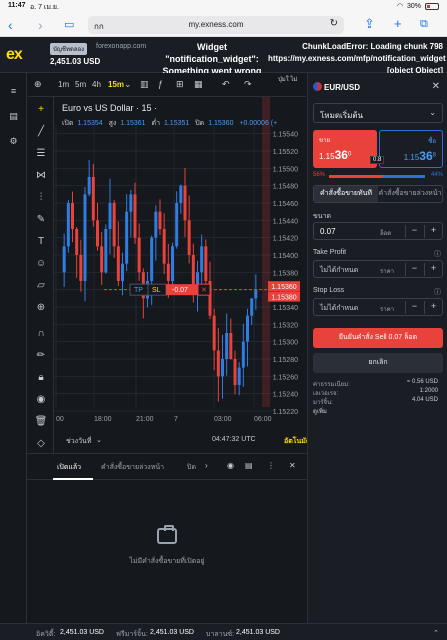  What do you see at coordinates (80, 84) in the screenshot?
I see `timeframe-5m: 5m` at bounding box center [80, 84].